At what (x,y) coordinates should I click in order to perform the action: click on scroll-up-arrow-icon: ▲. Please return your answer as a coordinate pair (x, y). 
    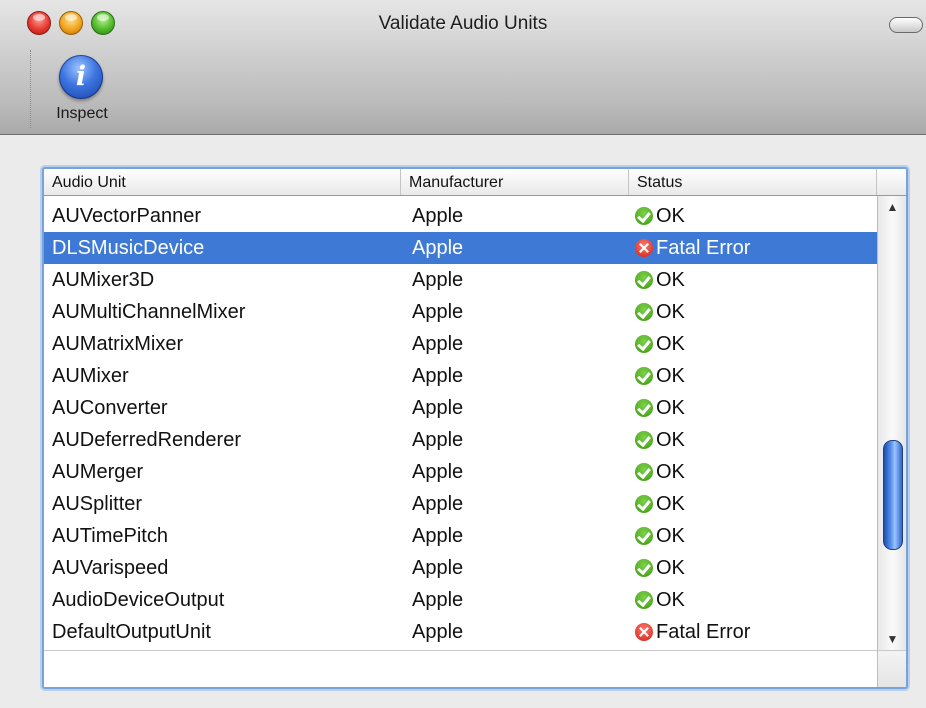
    Looking at the image, I should click on (892, 207).